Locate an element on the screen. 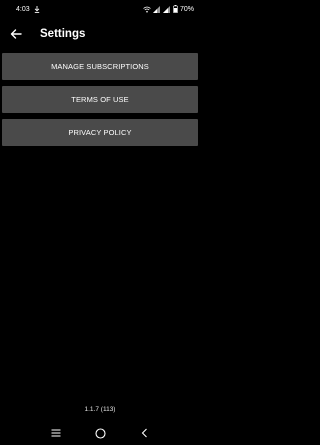 Image resolution: width=320 pixels, height=445 pixels. back-chevron-icon is located at coordinates (144, 433).